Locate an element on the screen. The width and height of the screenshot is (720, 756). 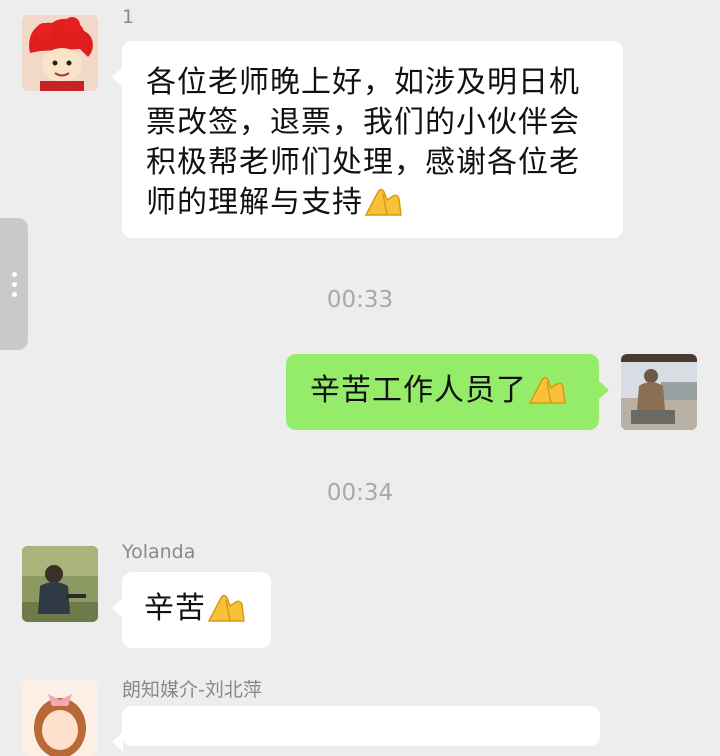
my-avatar is located at coordinates (659, 392).